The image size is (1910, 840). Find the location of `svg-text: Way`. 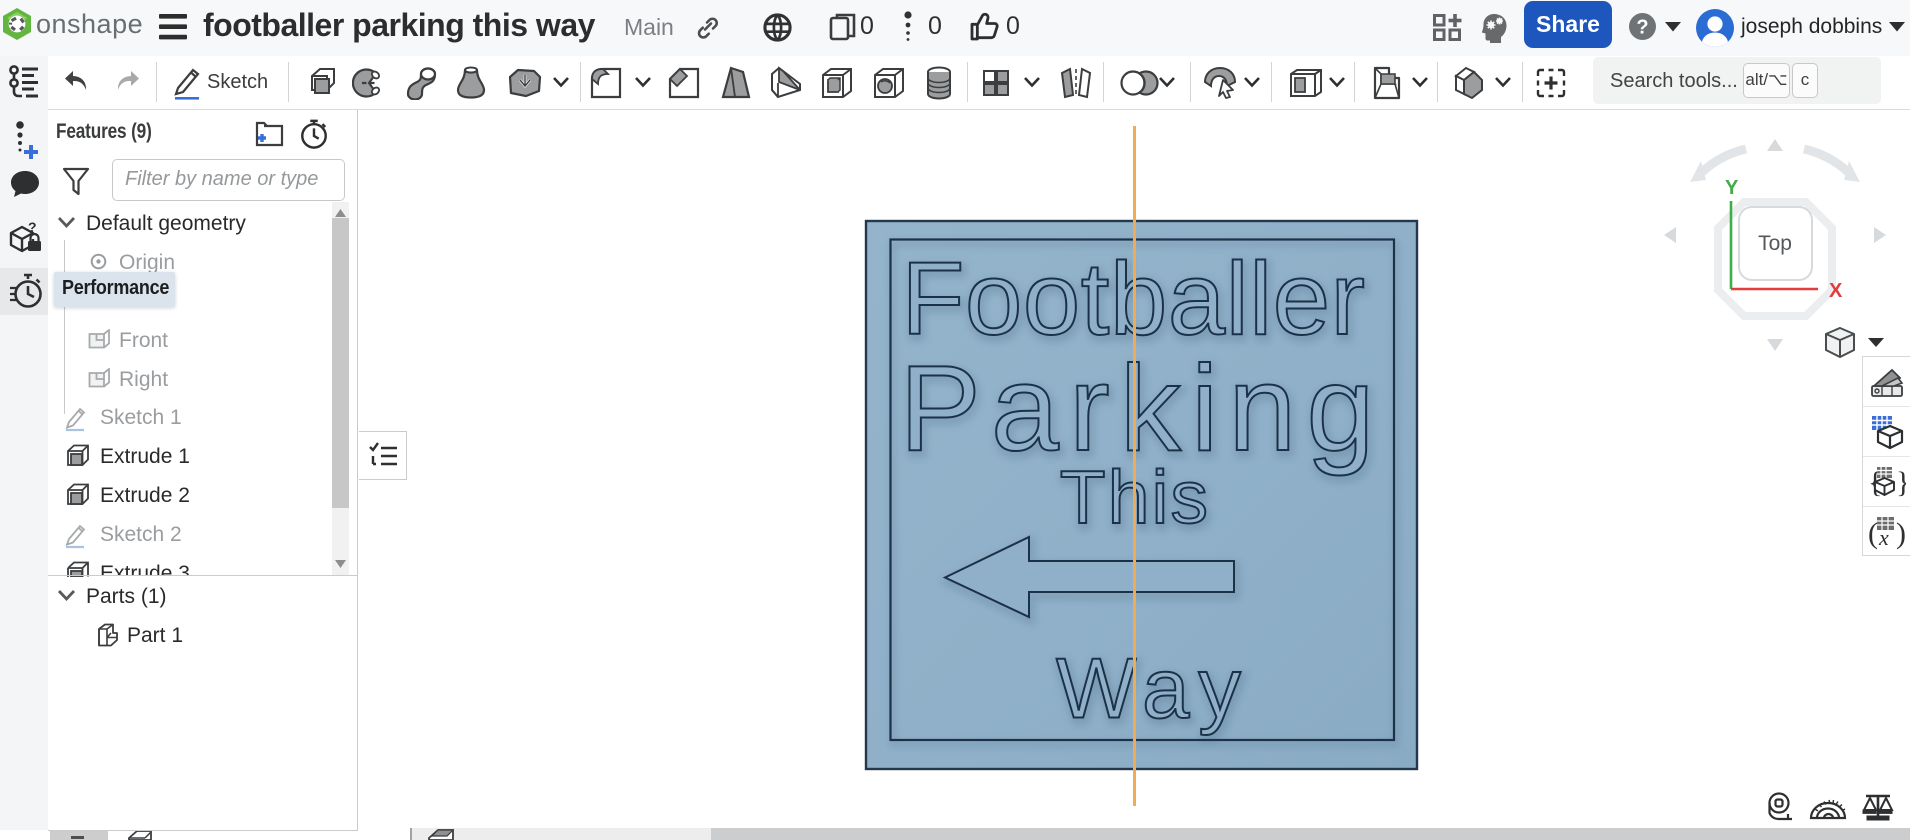

svg-text: Way is located at coordinates (1153, 689).